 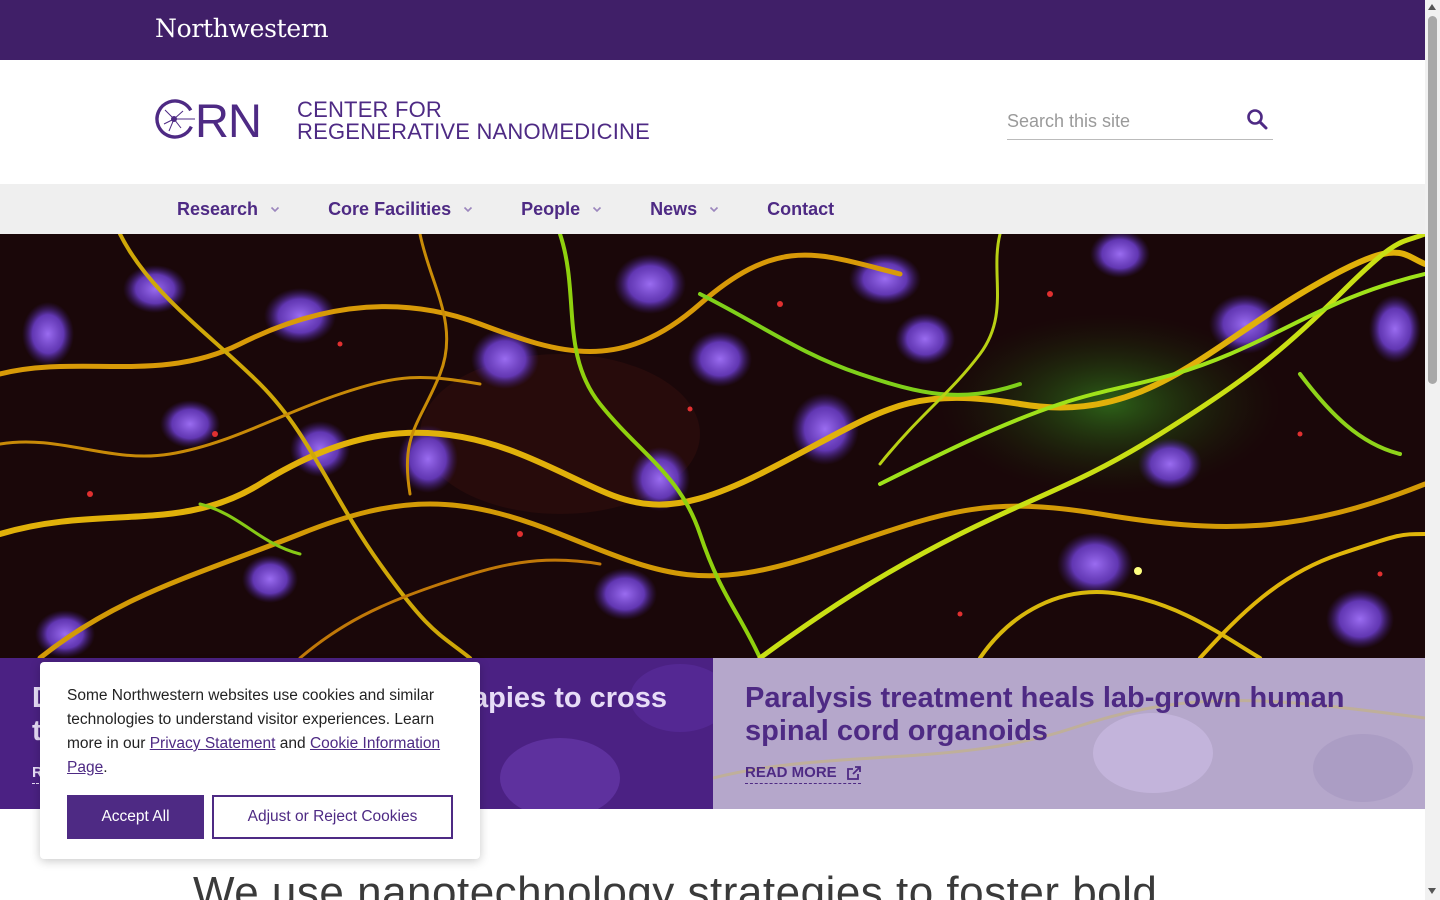 I want to click on page-scrollbar, so click(x=1432, y=450).